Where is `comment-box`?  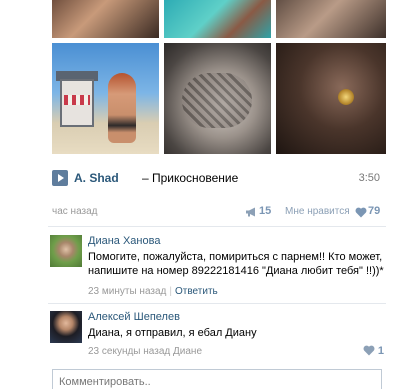 comment-box is located at coordinates (217, 379).